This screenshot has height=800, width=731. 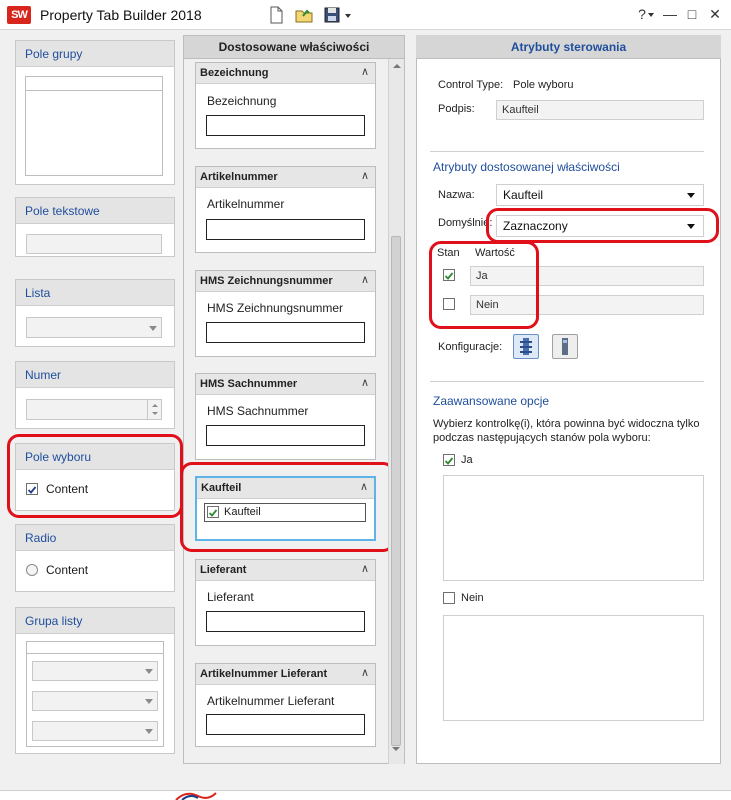 What do you see at coordinates (95, 293) in the screenshot?
I see `palette-list-header: Lista` at bounding box center [95, 293].